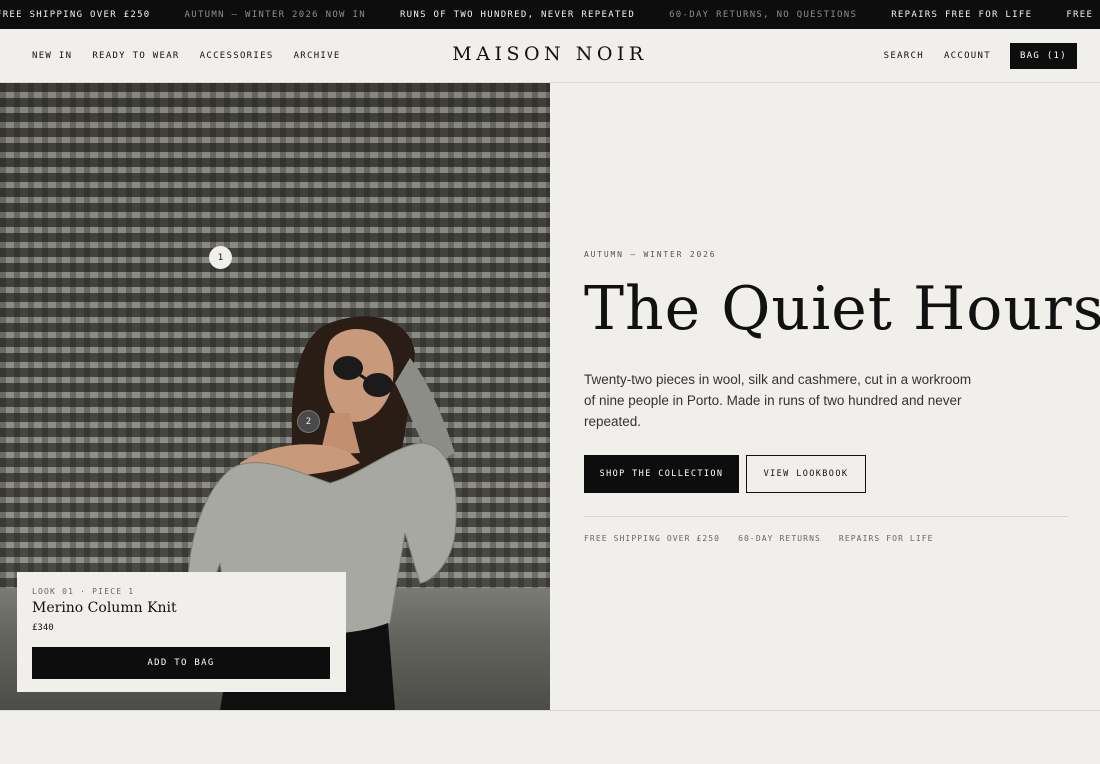  I want to click on primary-nav: NEW IN READY TO WEAR ACCESSORIES ARCHIVE, so click(196, 56).